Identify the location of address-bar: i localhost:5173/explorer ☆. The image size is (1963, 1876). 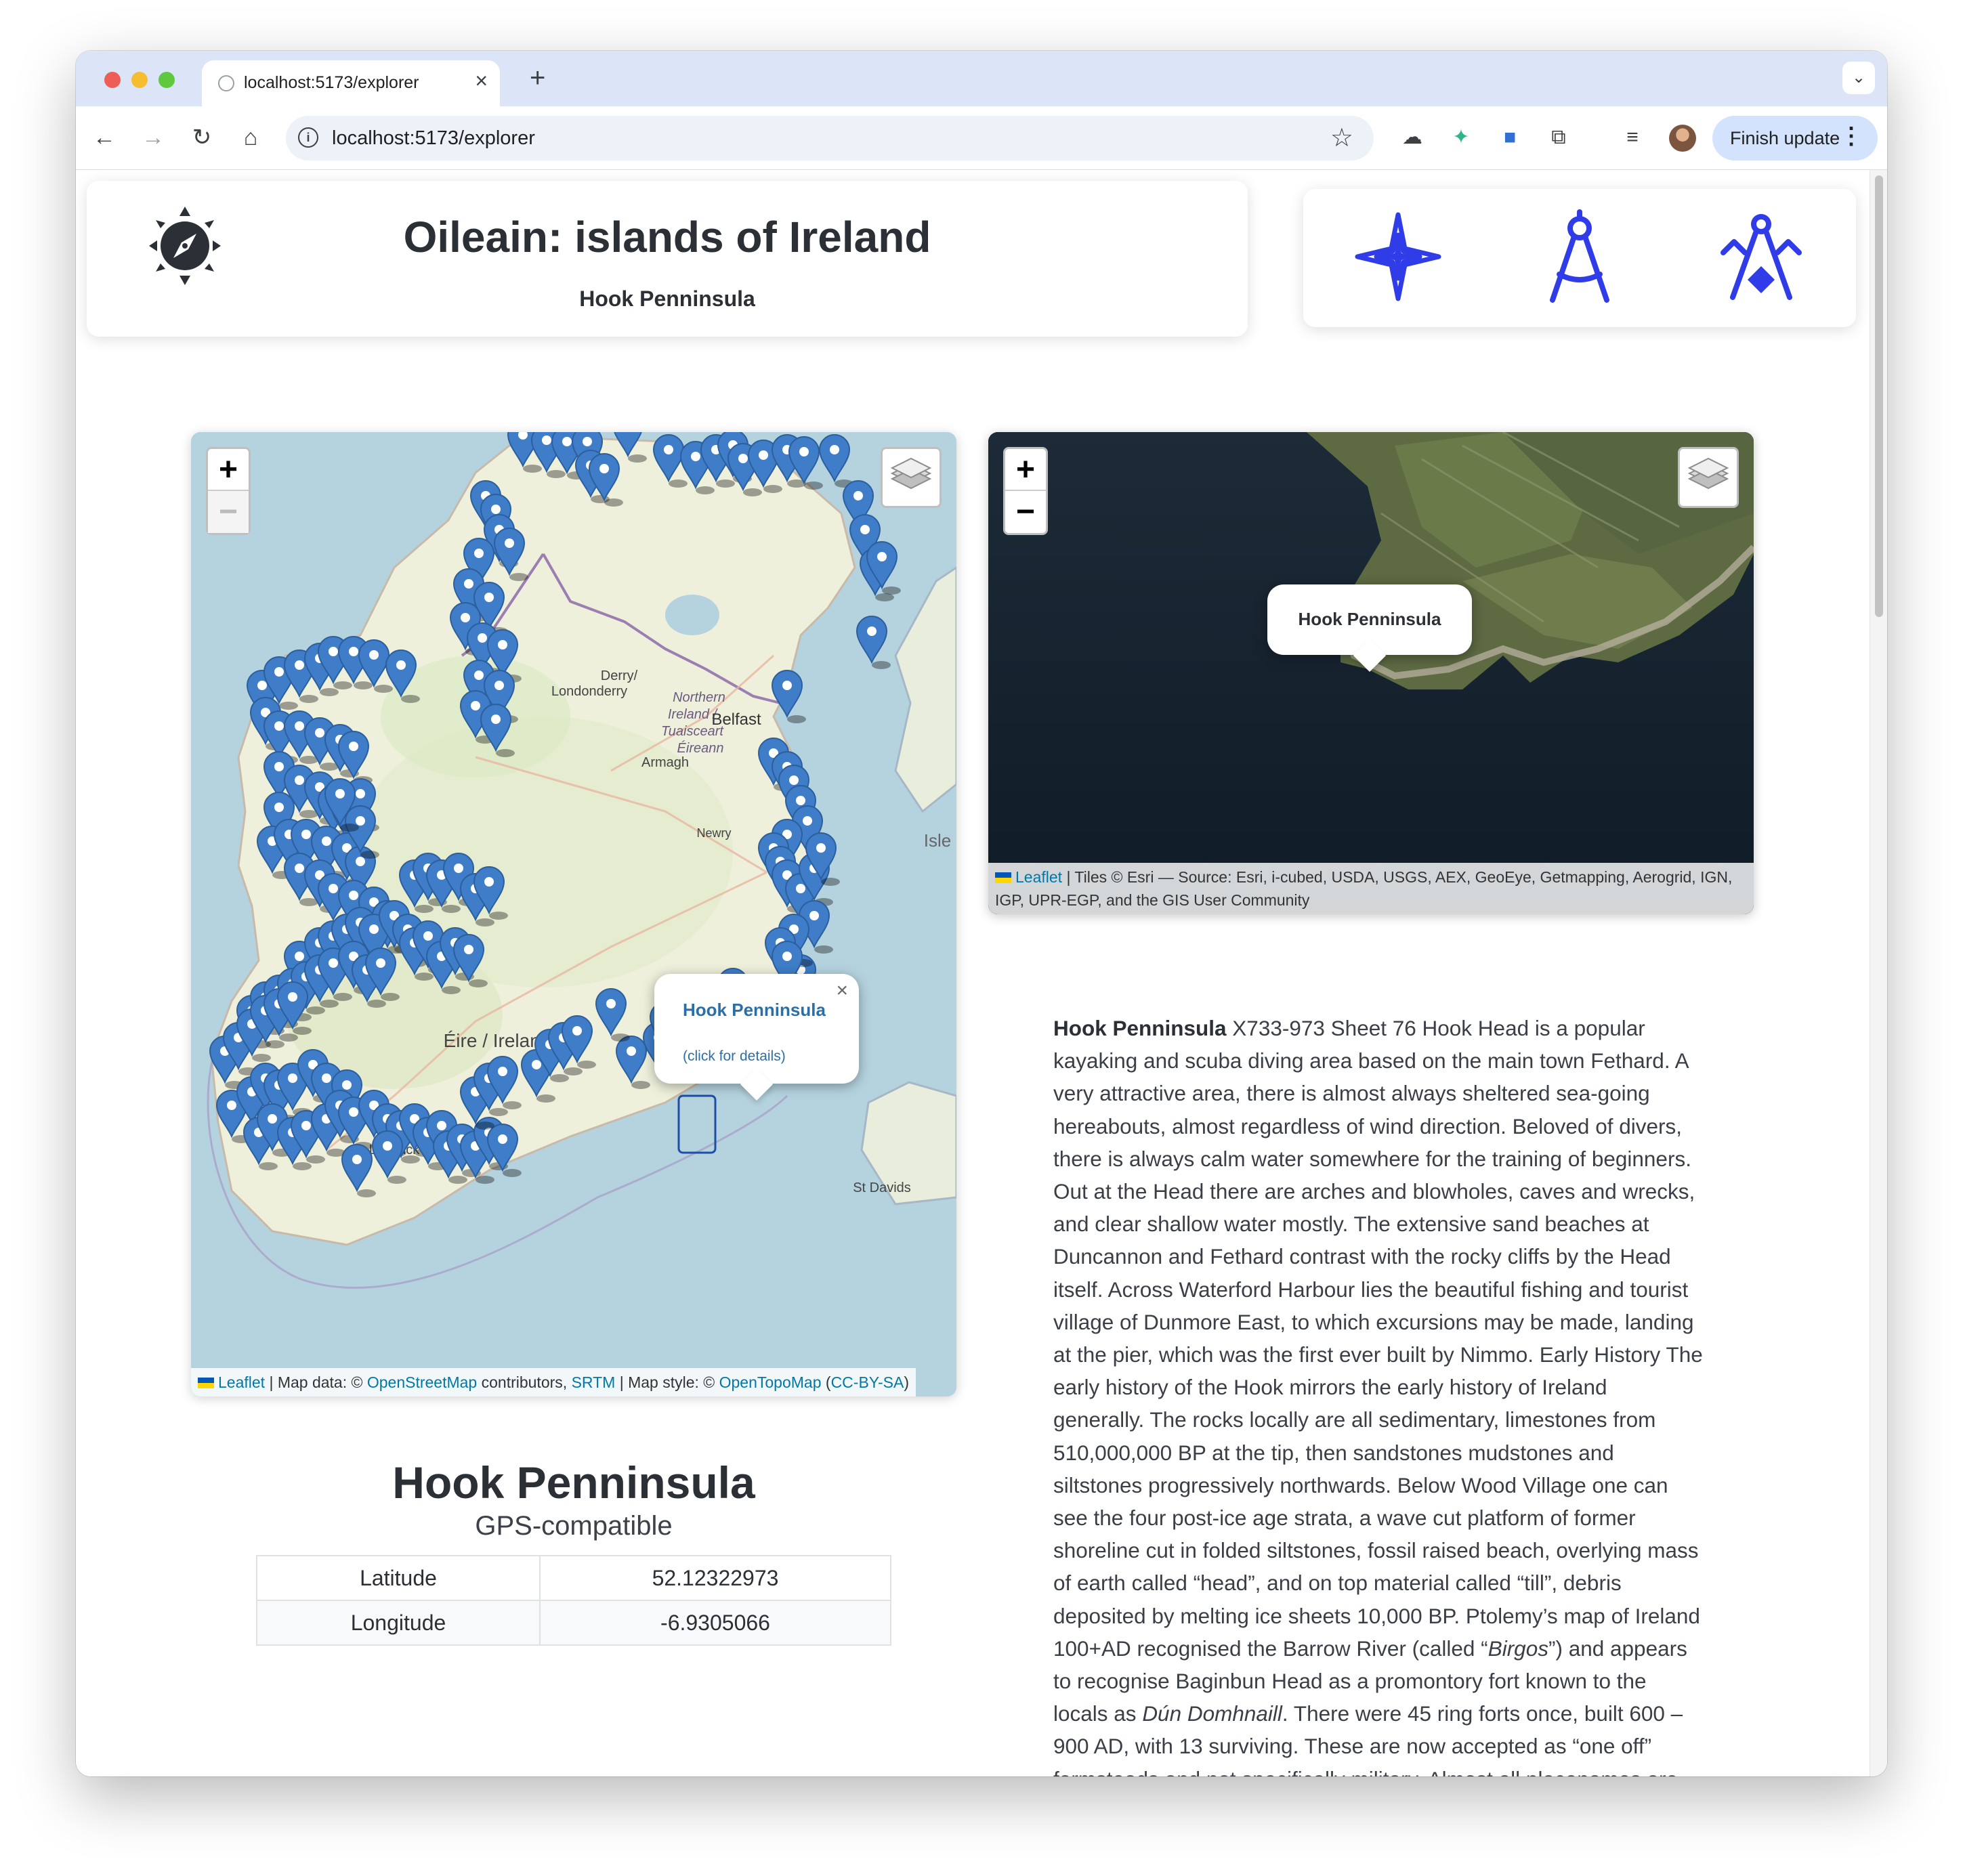
(830, 138).